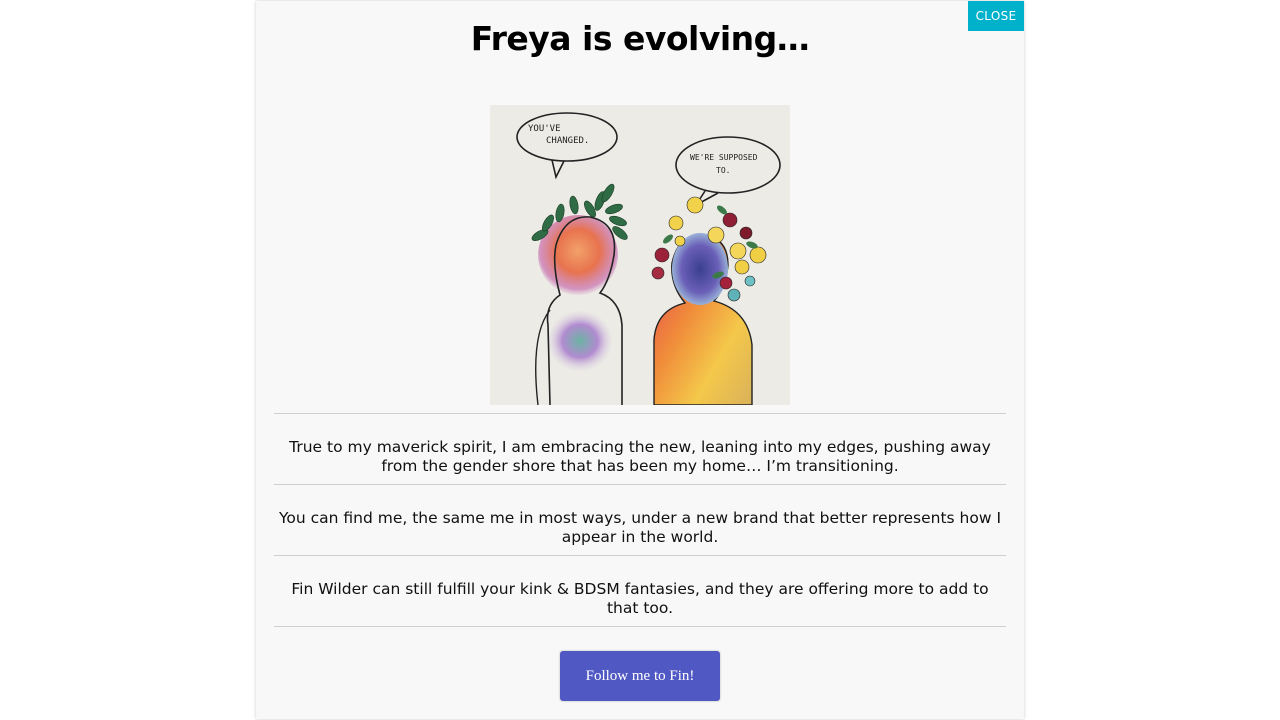  What do you see at coordinates (709, 300) in the screenshot?
I see `right-figure` at bounding box center [709, 300].